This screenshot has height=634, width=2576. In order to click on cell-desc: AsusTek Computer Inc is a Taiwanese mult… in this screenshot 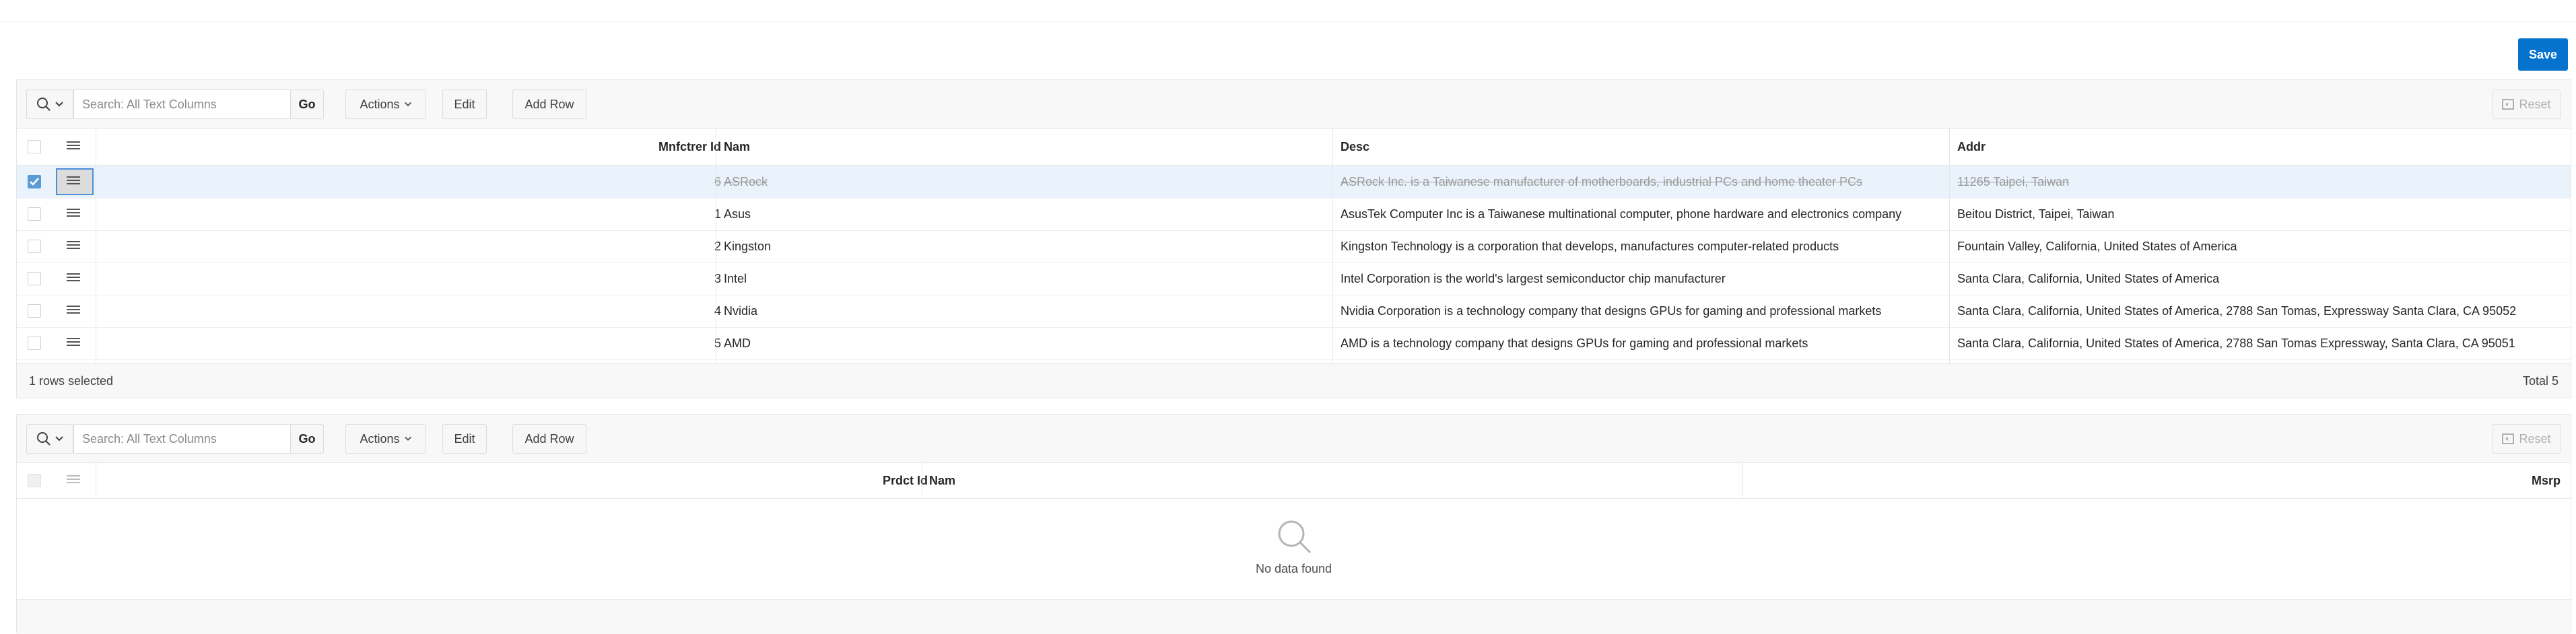, I will do `click(1644, 214)`.